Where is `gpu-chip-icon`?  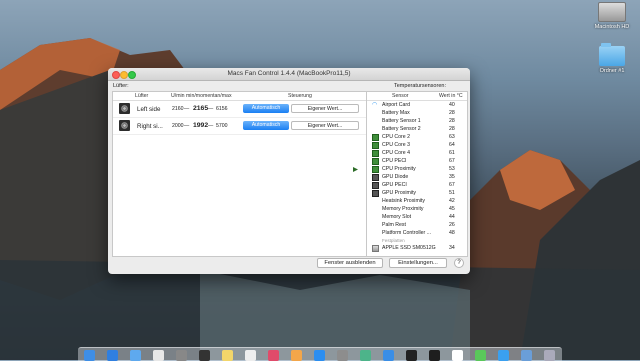
gpu-chip-icon is located at coordinates (375, 177).